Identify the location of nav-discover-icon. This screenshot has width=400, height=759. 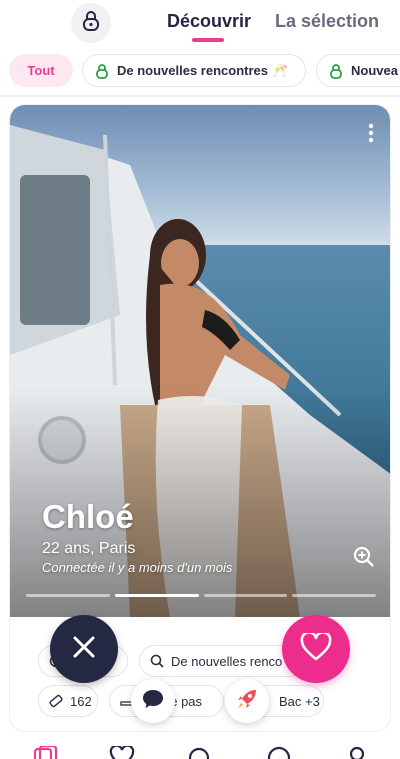
(45, 752).